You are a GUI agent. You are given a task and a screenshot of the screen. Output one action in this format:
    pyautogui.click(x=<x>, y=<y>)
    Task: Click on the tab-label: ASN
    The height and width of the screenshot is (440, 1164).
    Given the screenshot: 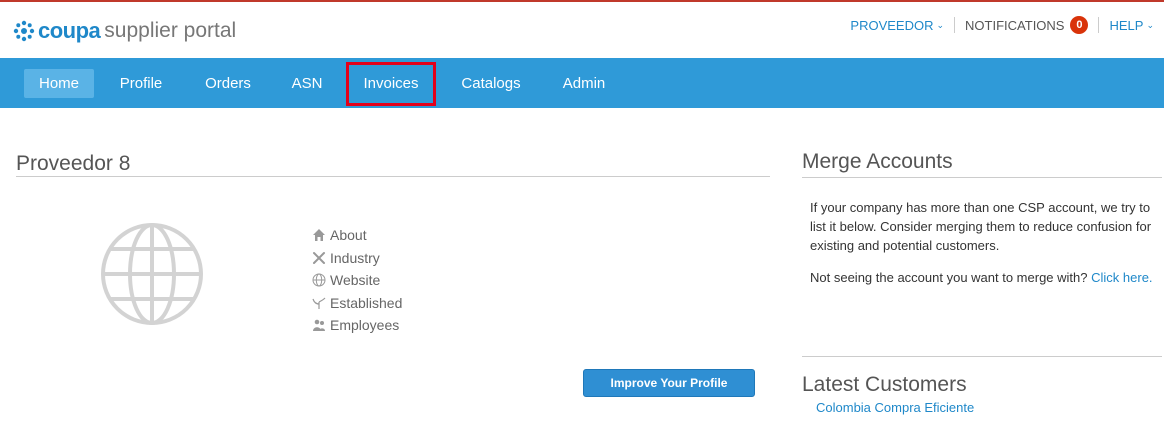 What is the action you would take?
    pyautogui.click(x=307, y=83)
    